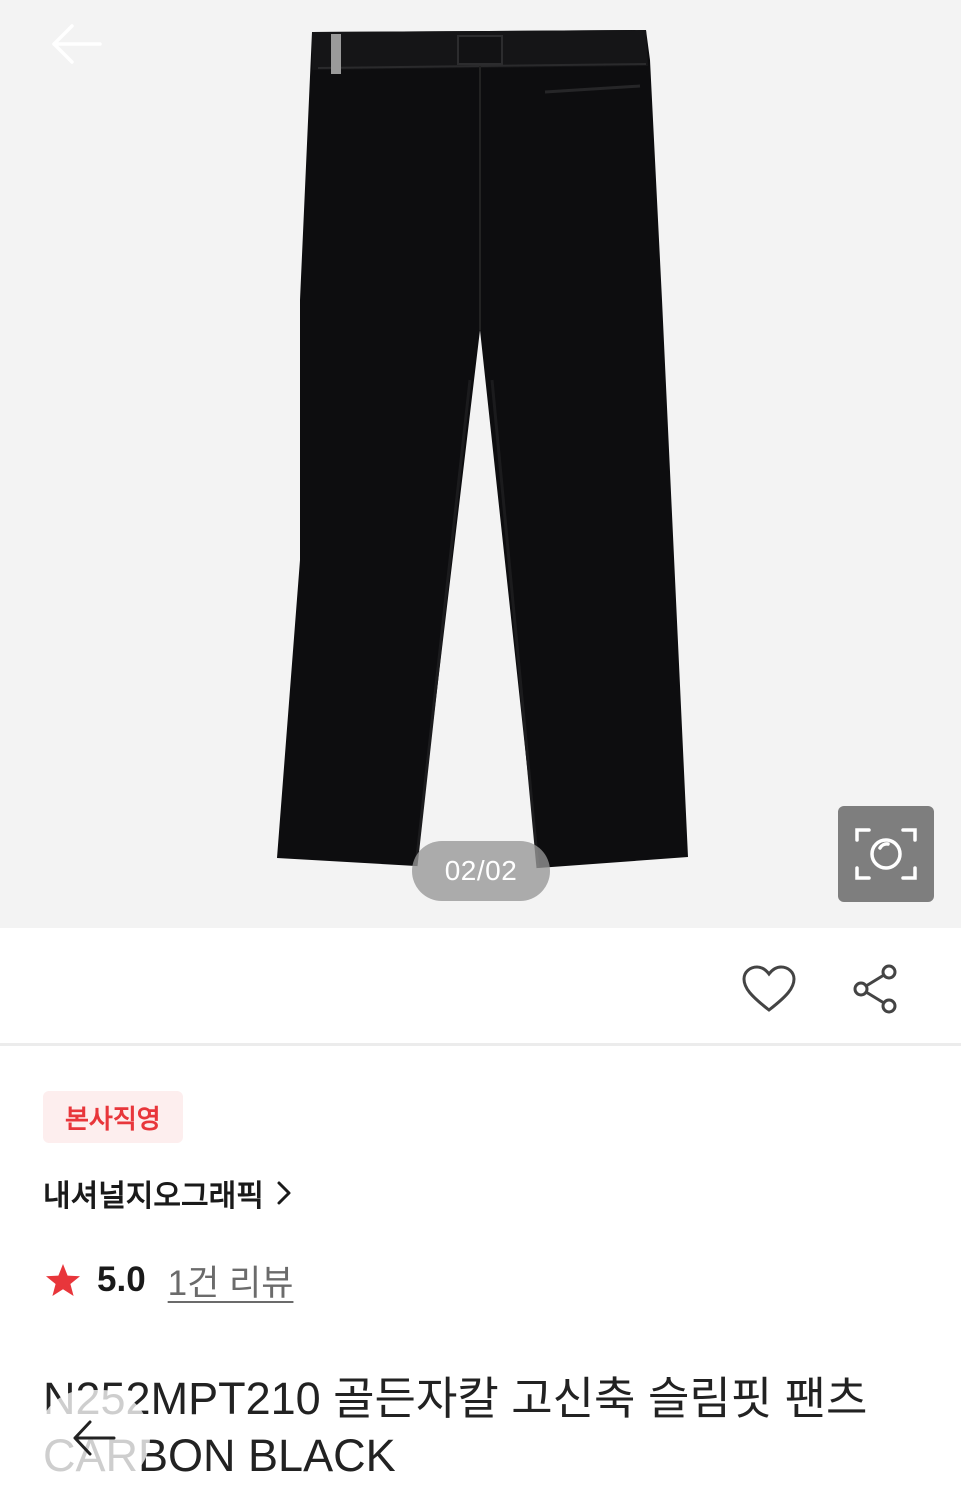 The height and width of the screenshot is (1500, 961). I want to click on product-title: N252MPT210 골든자칼 고신축 슬림핏 팬츠 CARBON BLACK, so click(455, 1427).